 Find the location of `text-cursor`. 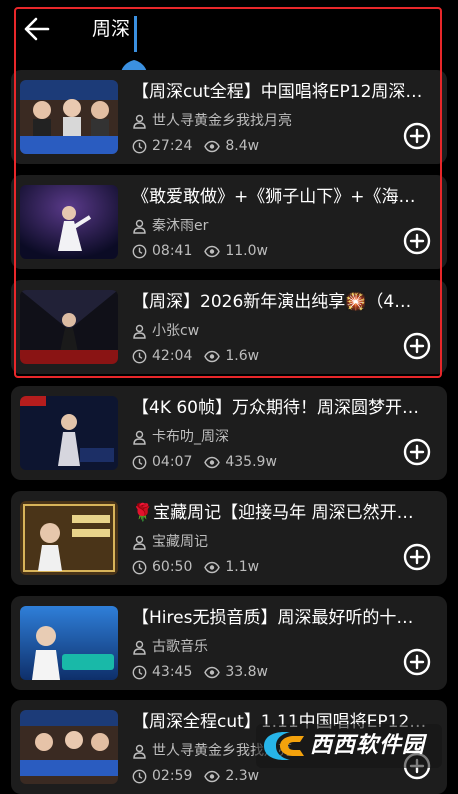

text-cursor is located at coordinates (135, 34).